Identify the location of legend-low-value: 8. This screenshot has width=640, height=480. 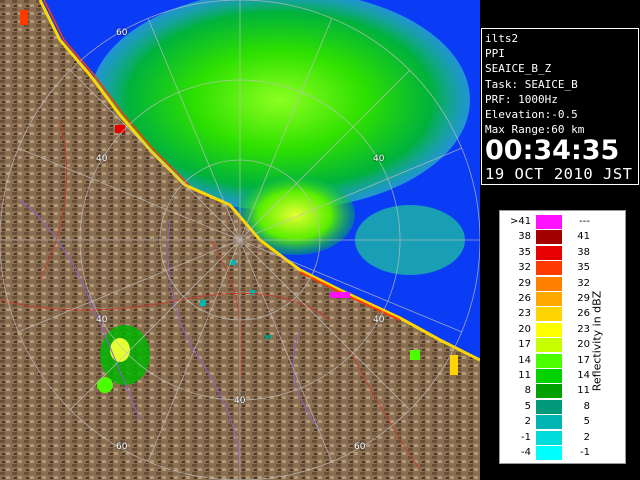
(527, 391).